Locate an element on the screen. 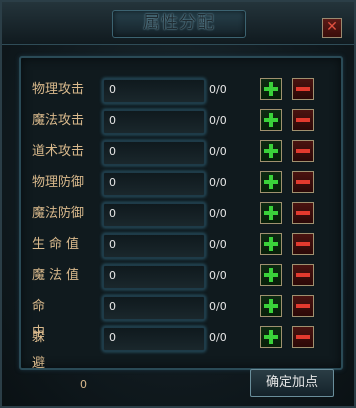 The width and height of the screenshot is (356, 408). attribute-label: 道术攻击 is located at coordinates (58, 151).